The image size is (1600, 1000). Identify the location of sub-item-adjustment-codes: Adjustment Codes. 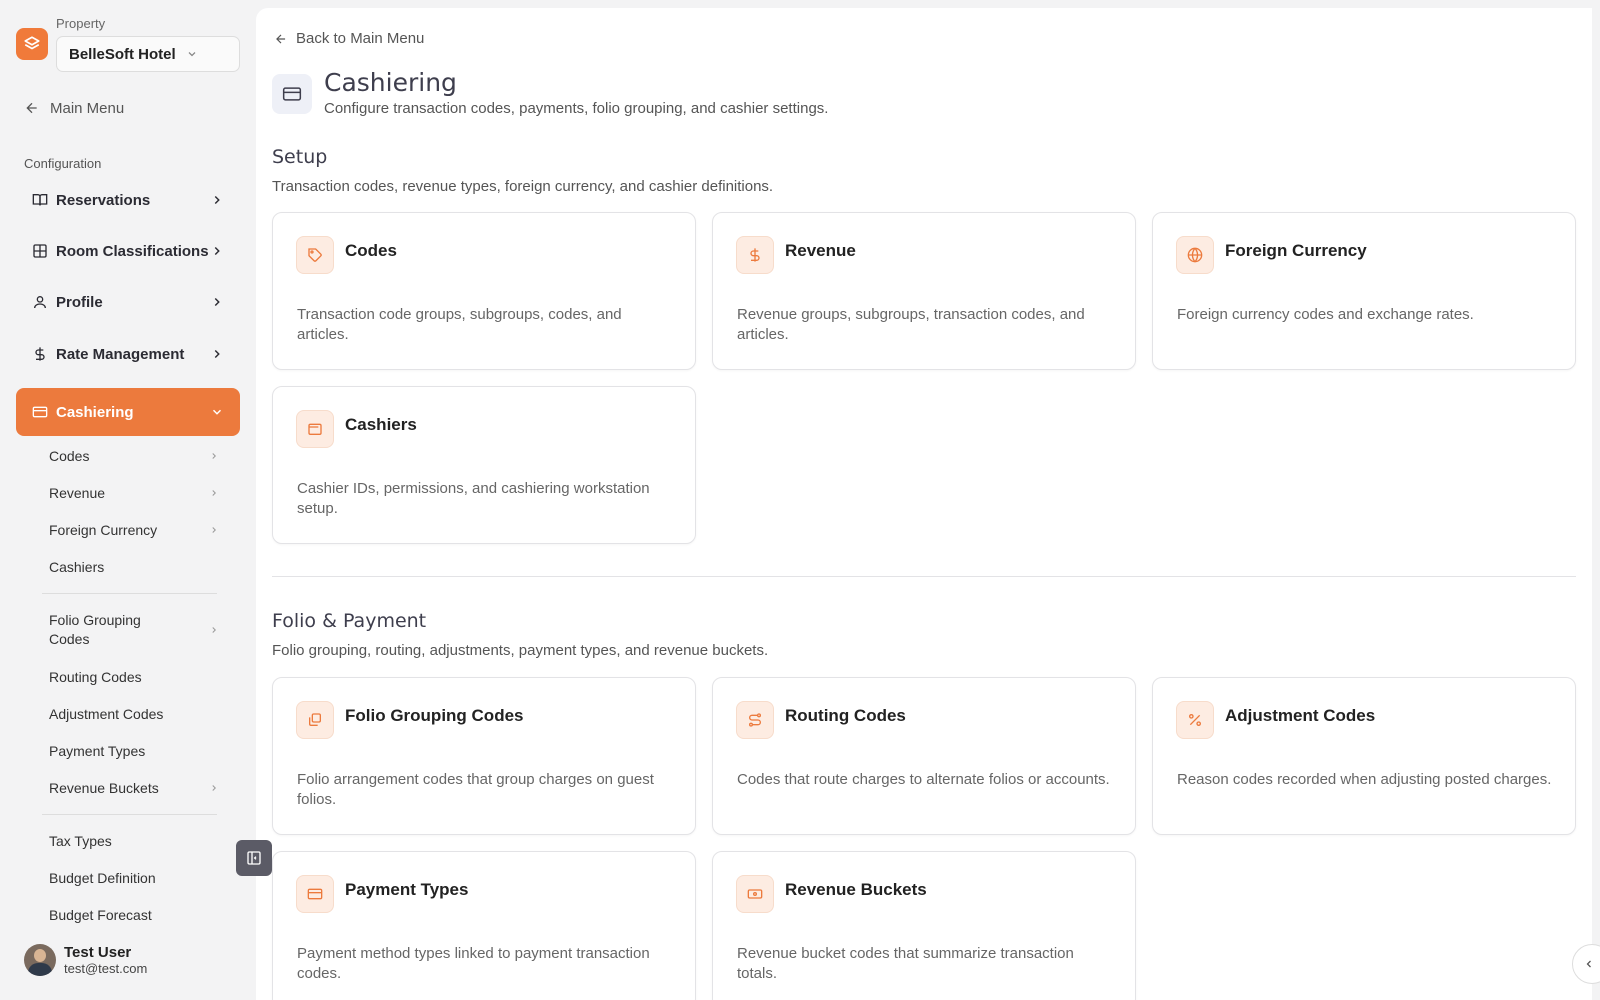
(134, 714).